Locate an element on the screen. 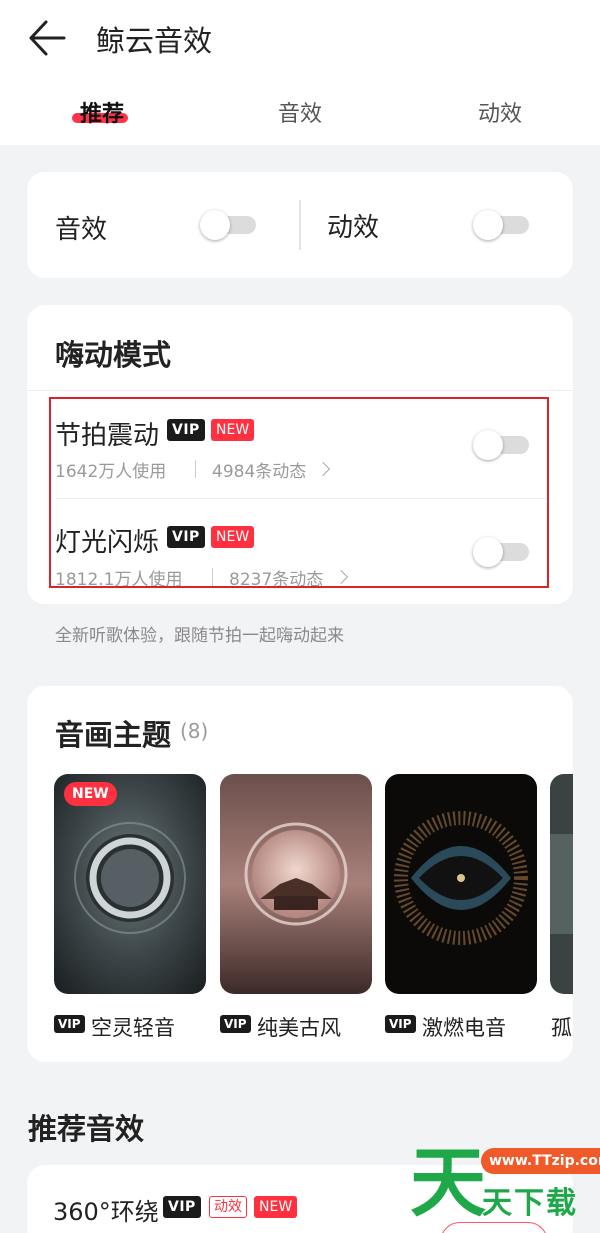  themes-title: 音画主题 is located at coordinates (113, 735).